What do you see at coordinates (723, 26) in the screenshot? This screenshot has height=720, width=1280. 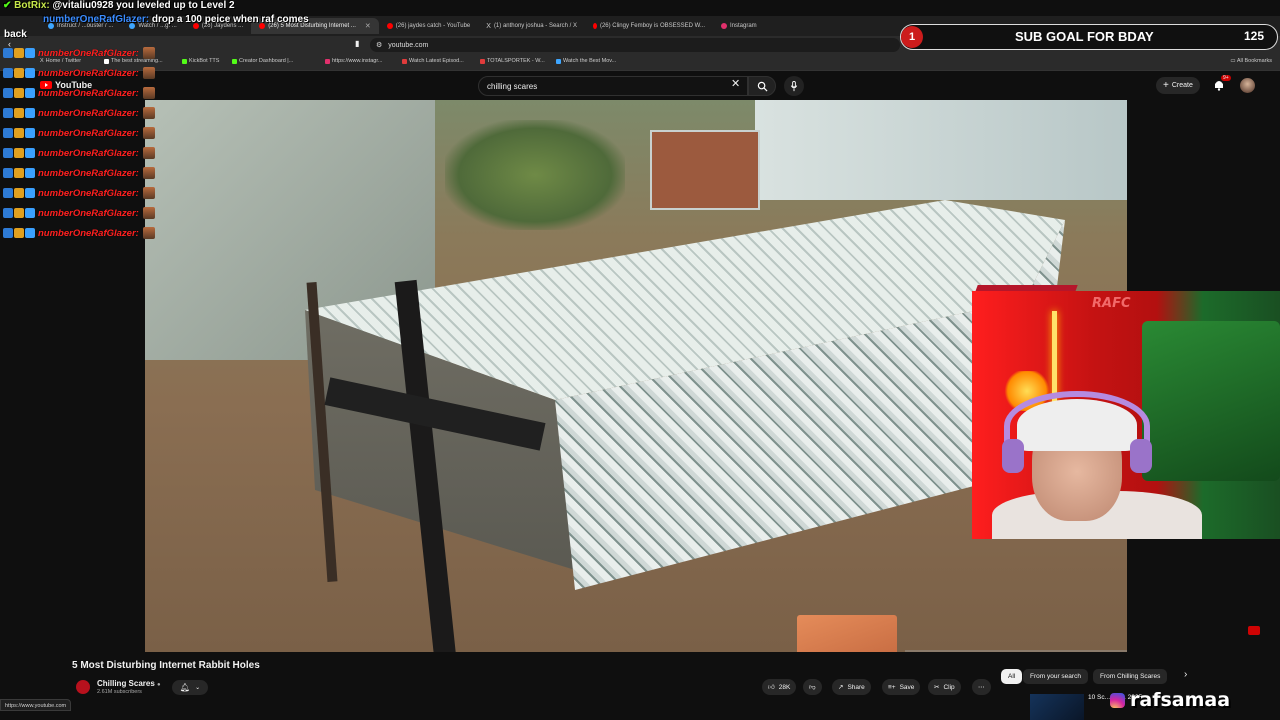 I see `instagram-icon` at bounding box center [723, 26].